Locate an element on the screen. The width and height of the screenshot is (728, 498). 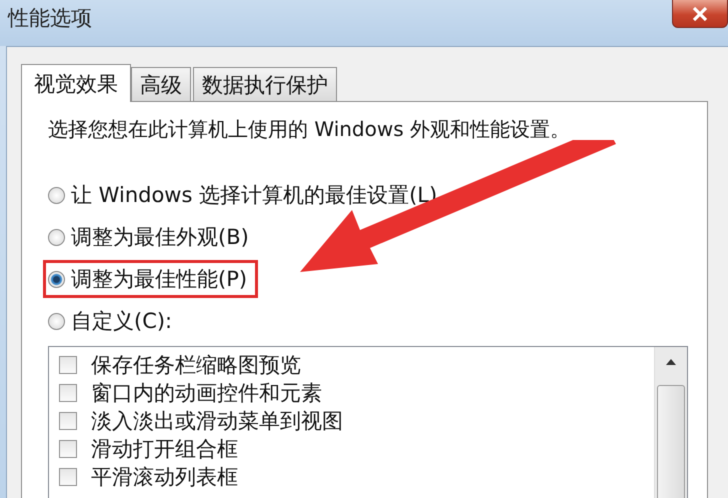
scrollbar is located at coordinates (670, 422).